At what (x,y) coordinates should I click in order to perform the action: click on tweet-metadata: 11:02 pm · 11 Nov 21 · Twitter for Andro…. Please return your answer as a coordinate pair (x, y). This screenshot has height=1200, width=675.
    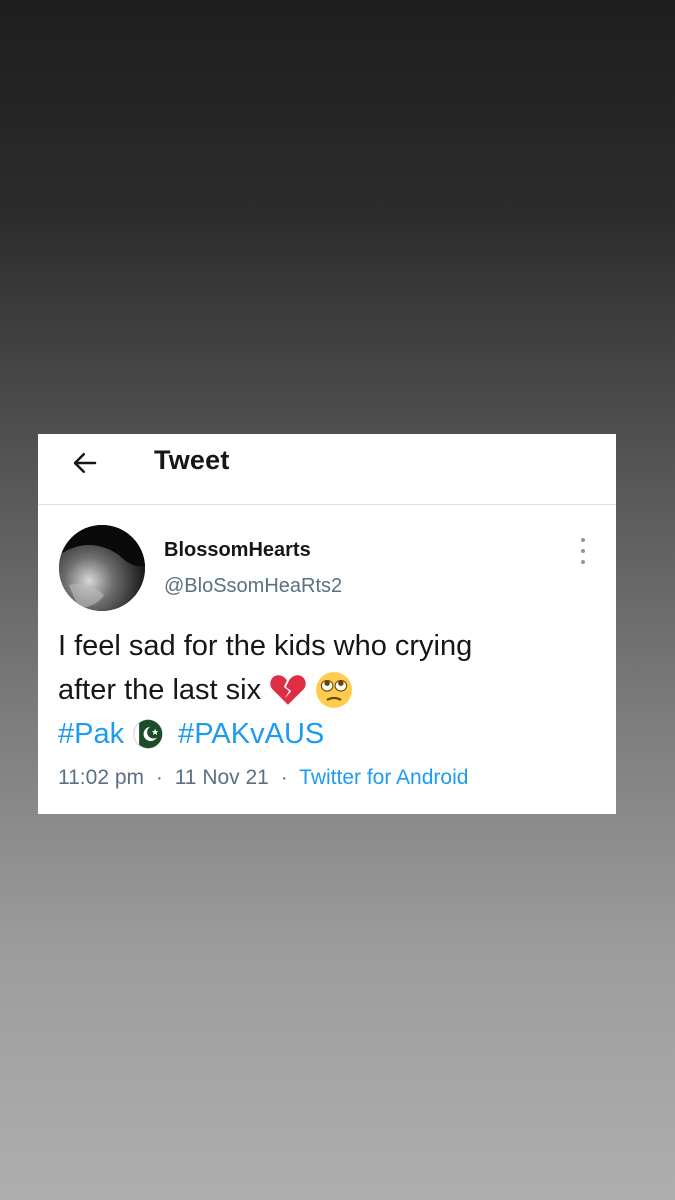
    Looking at the image, I should click on (263, 778).